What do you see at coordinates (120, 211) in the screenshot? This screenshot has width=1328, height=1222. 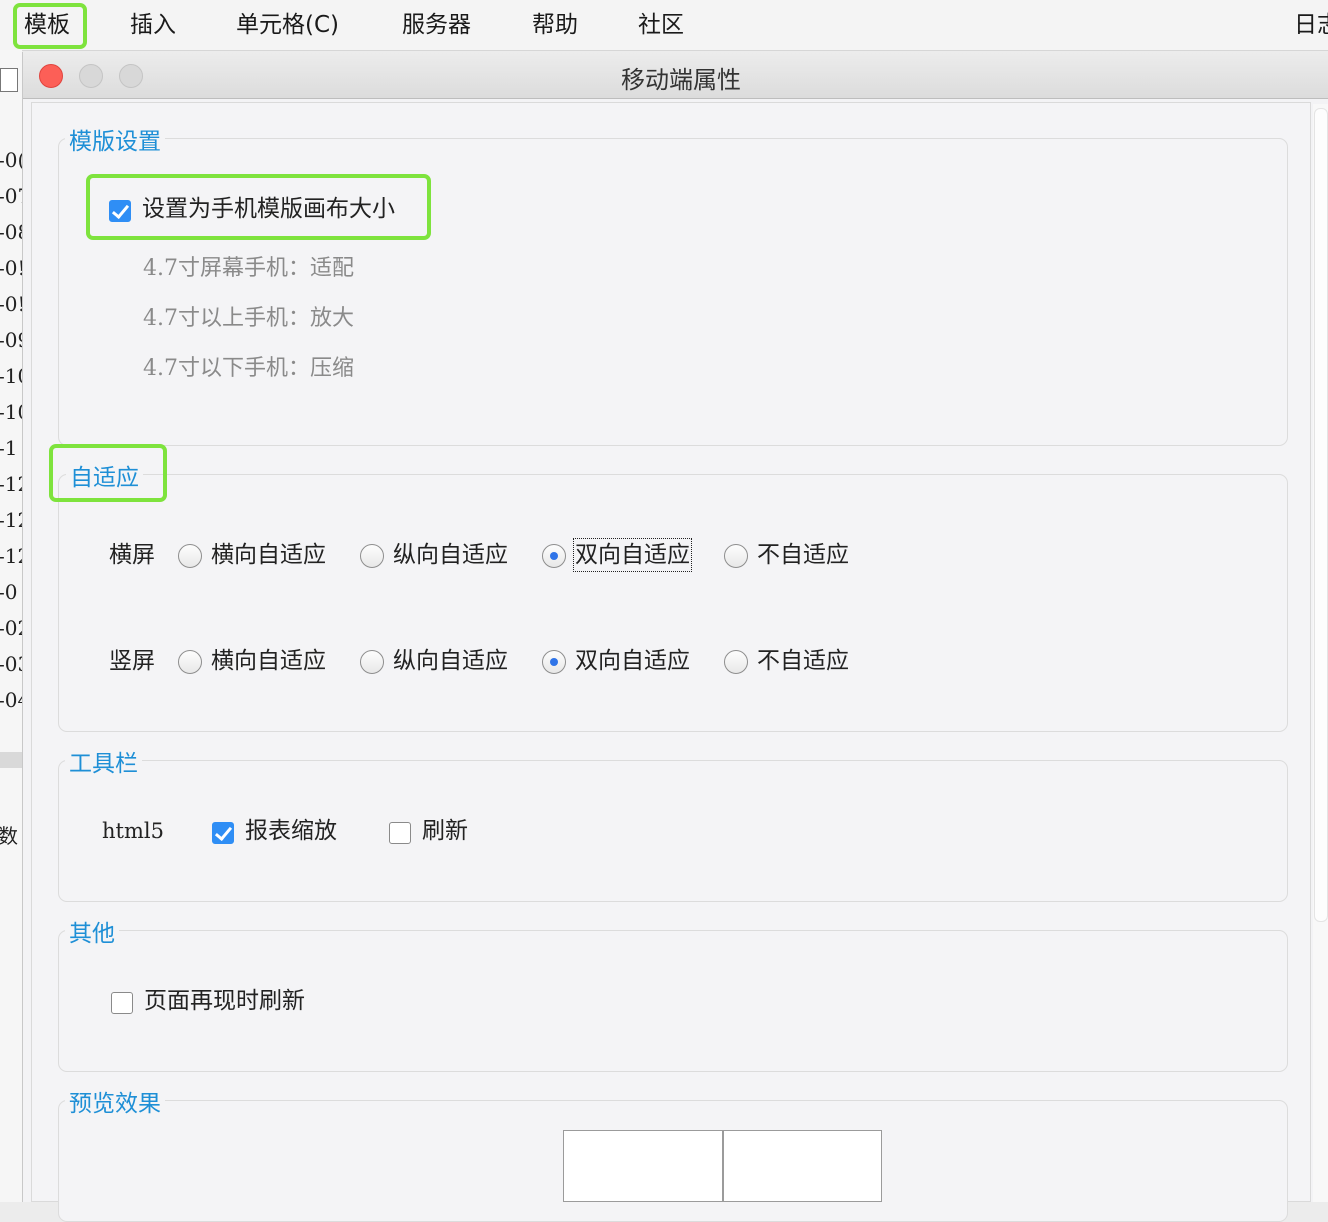 I see `canvas-size-checkbox` at bounding box center [120, 211].